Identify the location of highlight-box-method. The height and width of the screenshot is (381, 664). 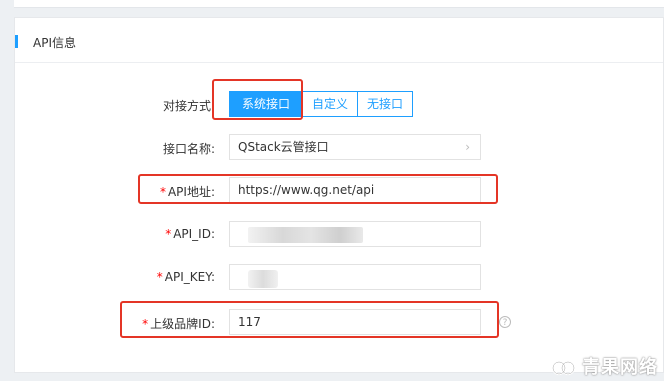
(257, 99).